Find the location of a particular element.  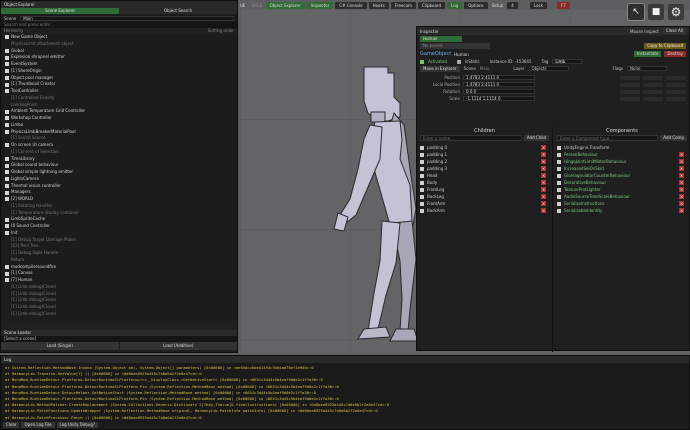

child-item: padding 1 × is located at coordinates (484, 154).